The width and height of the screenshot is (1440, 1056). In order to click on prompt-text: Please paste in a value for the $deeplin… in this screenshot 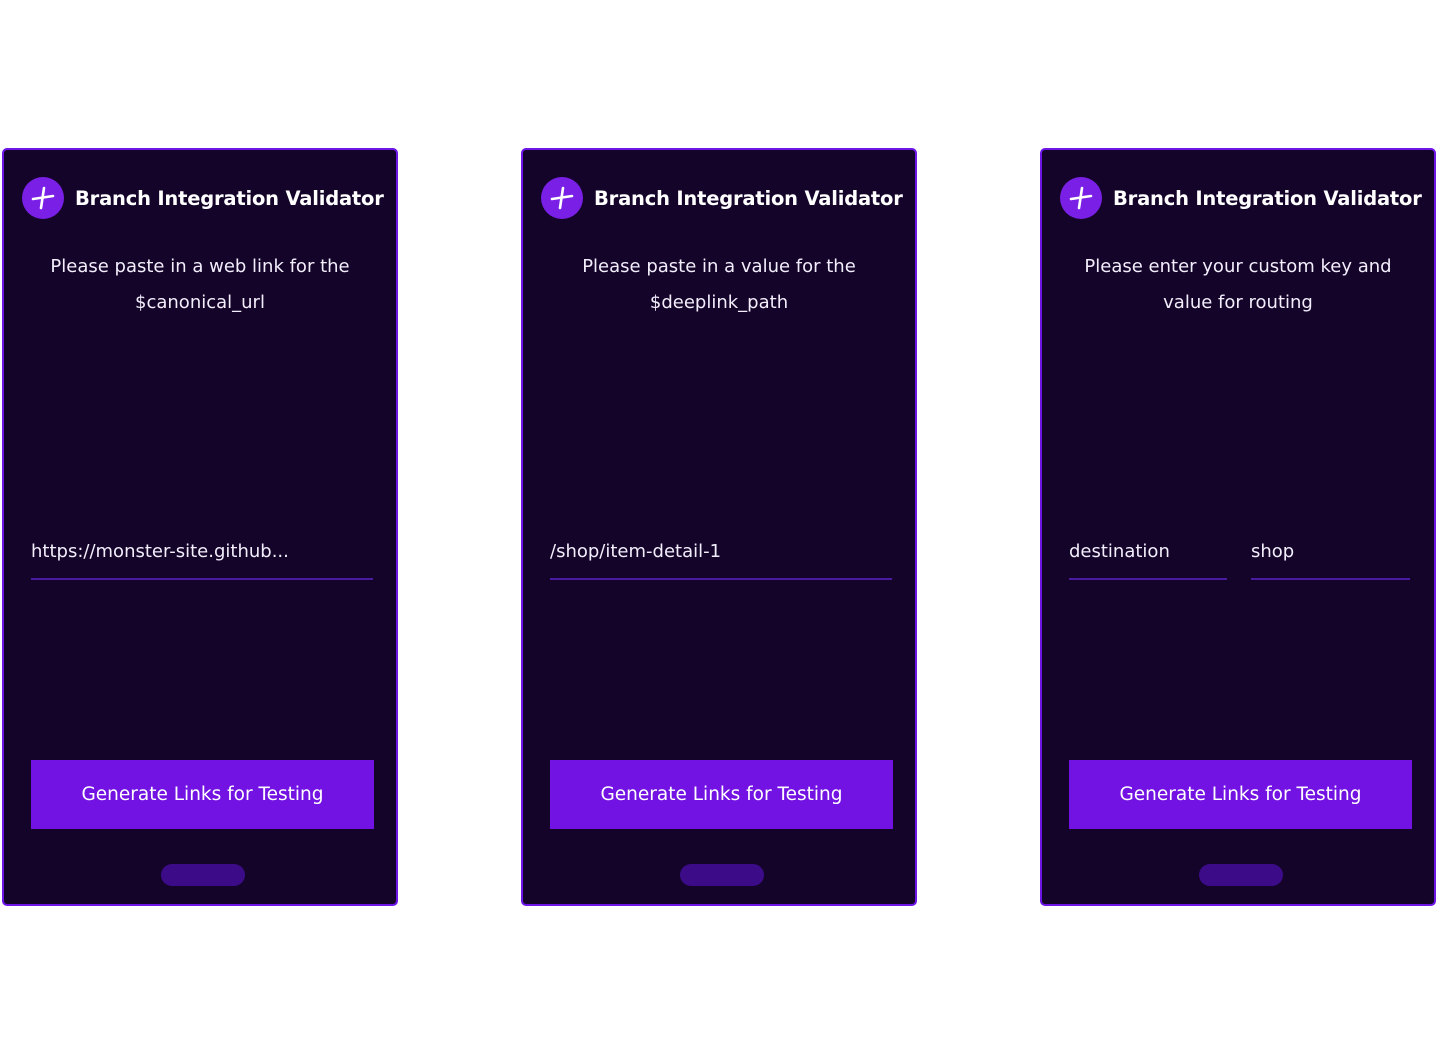, I will do `click(719, 284)`.